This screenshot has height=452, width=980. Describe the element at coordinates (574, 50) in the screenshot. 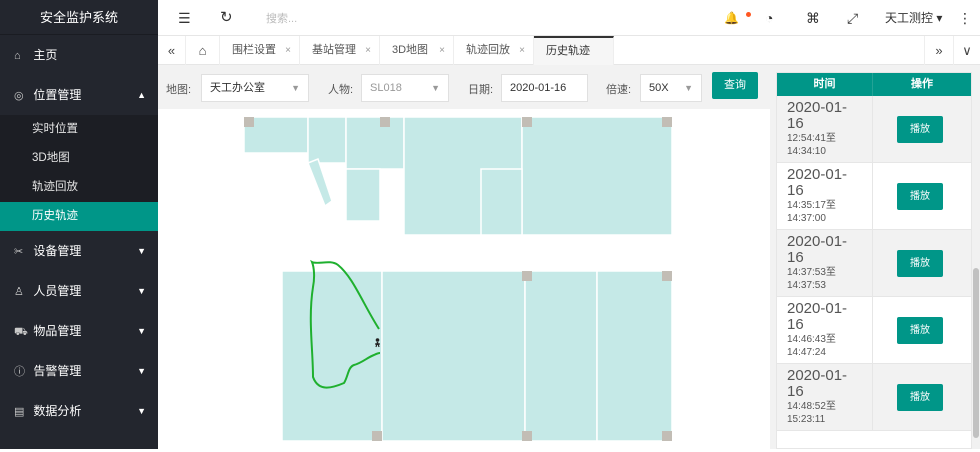

I see `tab-history-track: 历史轨迹` at that location.